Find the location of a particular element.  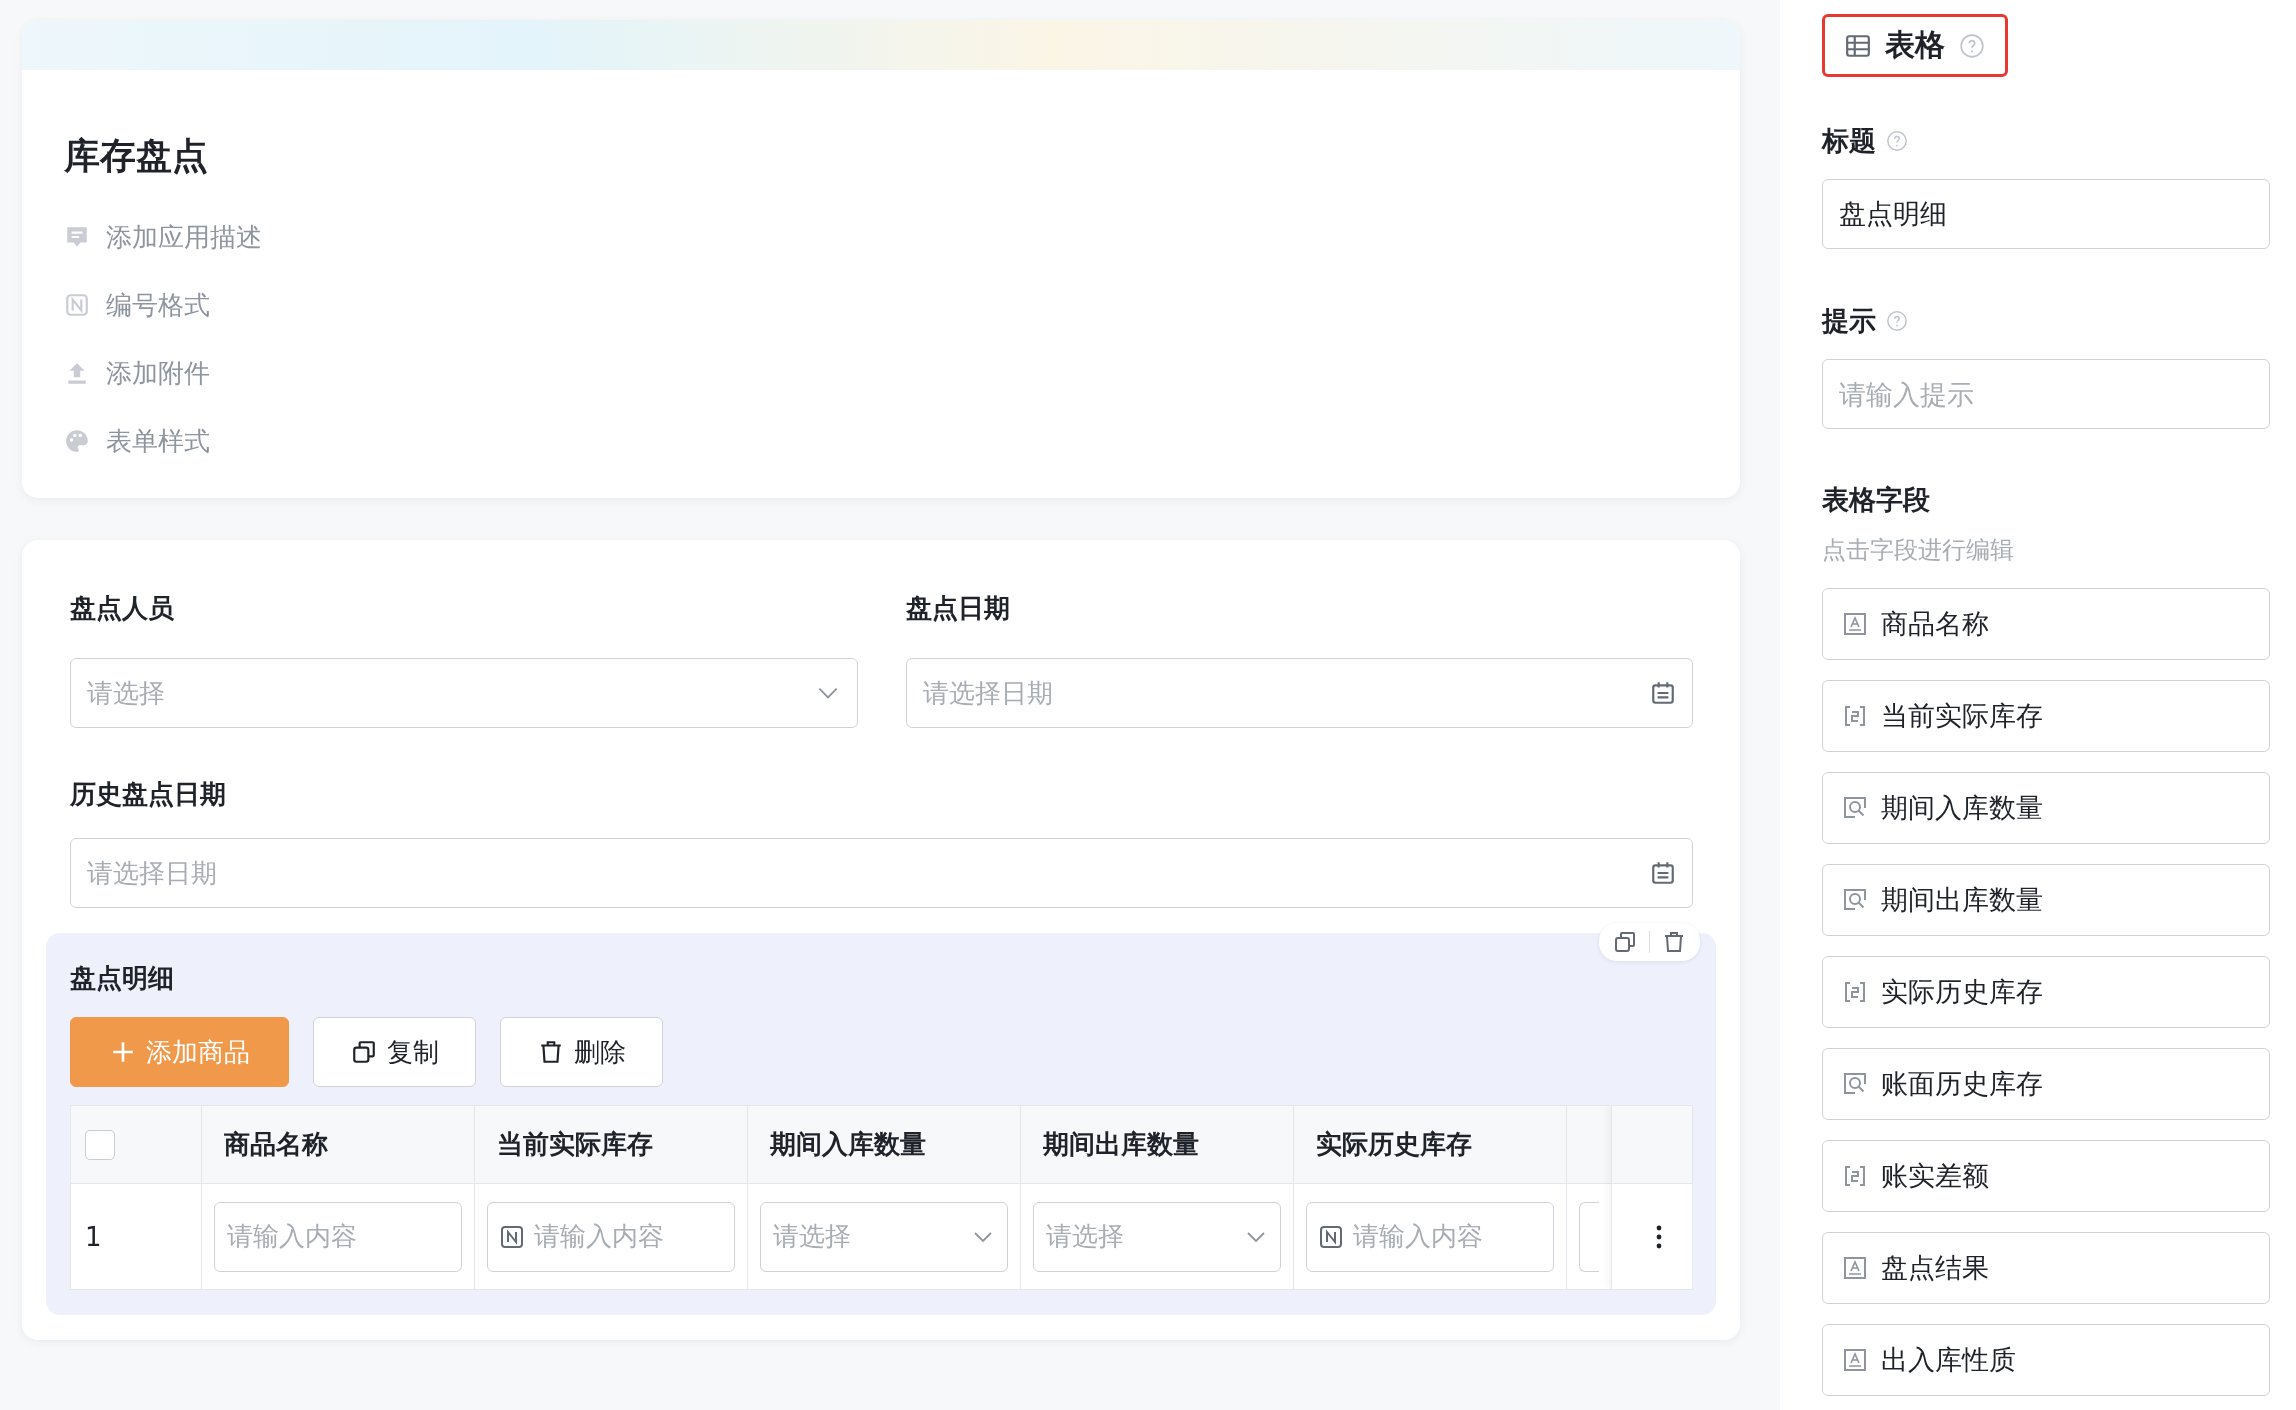

title-input: 盘点明细 is located at coordinates (2046, 214).